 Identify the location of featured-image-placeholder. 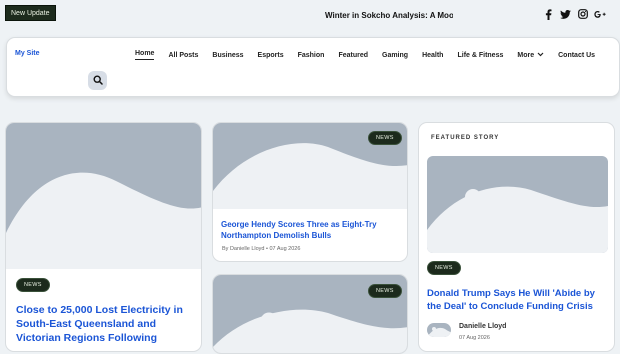
(517, 204).